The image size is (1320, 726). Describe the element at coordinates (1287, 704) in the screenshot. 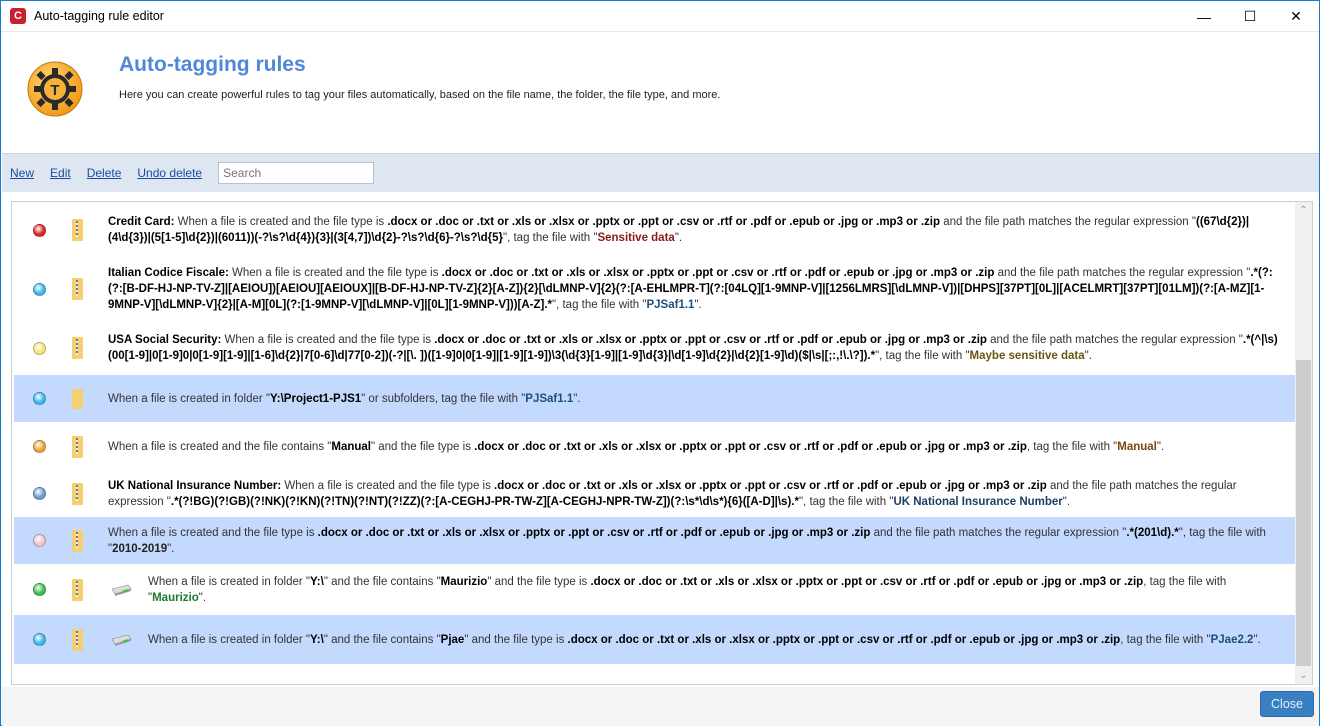

I see `close-button: Close` at that location.